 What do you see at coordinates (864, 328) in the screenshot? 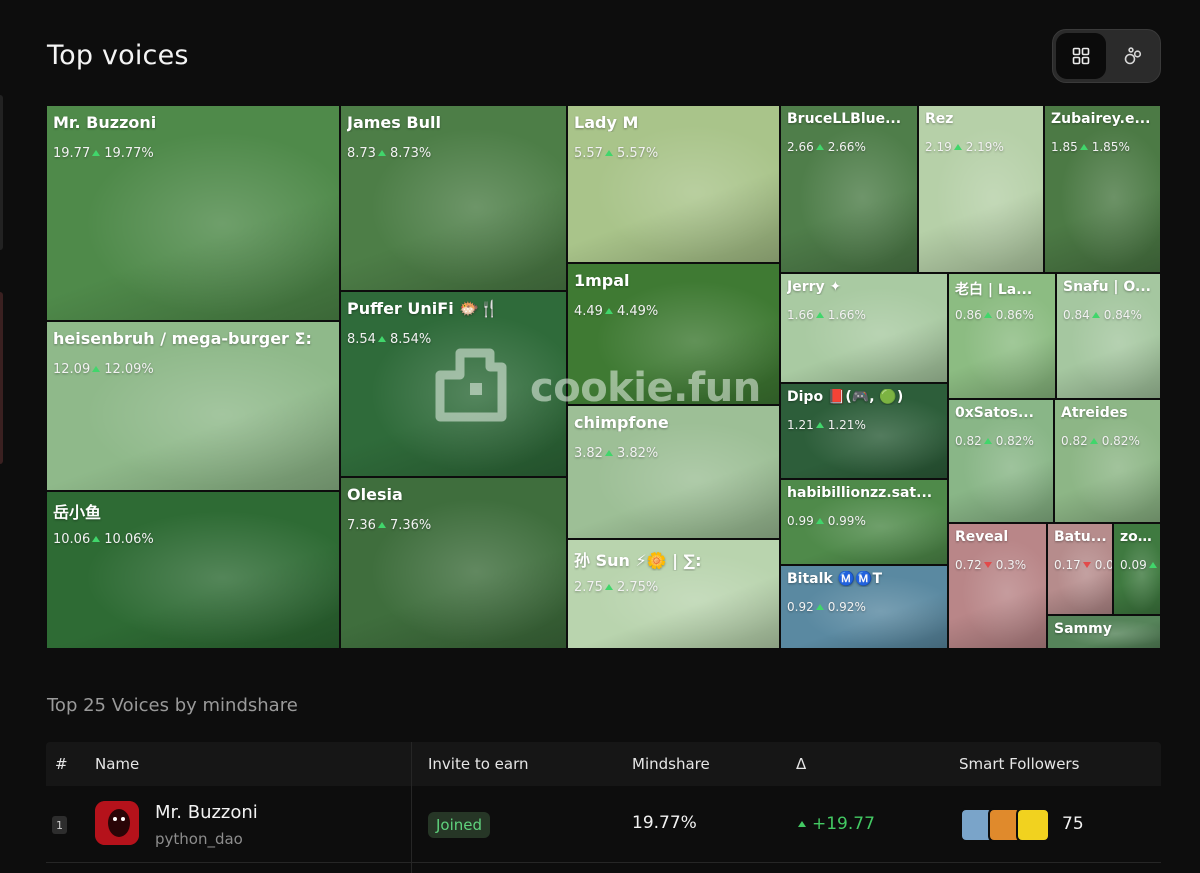
I see `treemap-tile: Jerry ✦ 1.66 1.66%` at bounding box center [864, 328].